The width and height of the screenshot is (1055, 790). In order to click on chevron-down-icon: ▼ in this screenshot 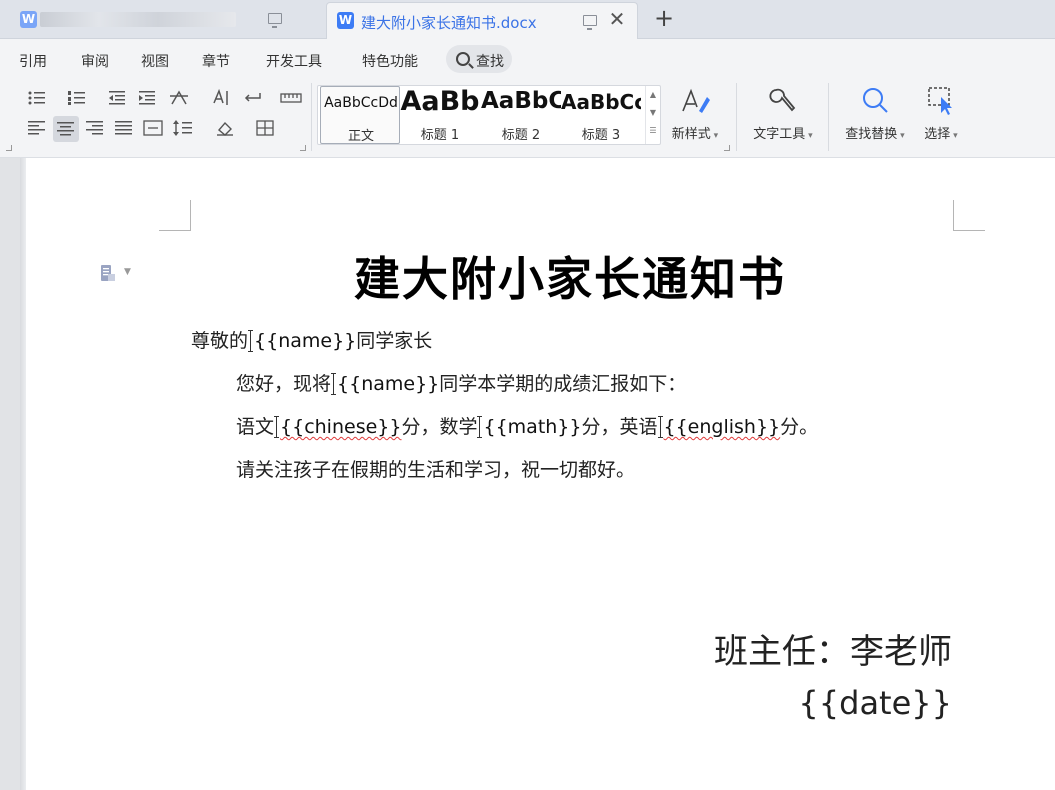, I will do `click(653, 113)`.